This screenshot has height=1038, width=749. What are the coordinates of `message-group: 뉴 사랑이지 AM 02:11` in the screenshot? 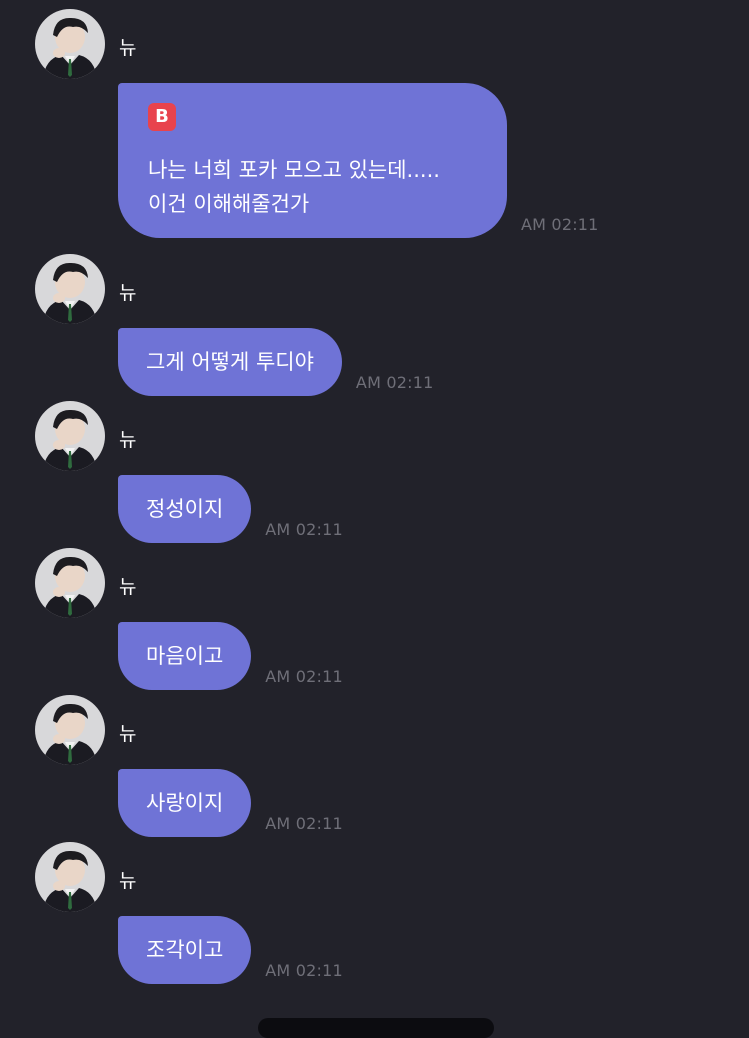 It's located at (392, 765).